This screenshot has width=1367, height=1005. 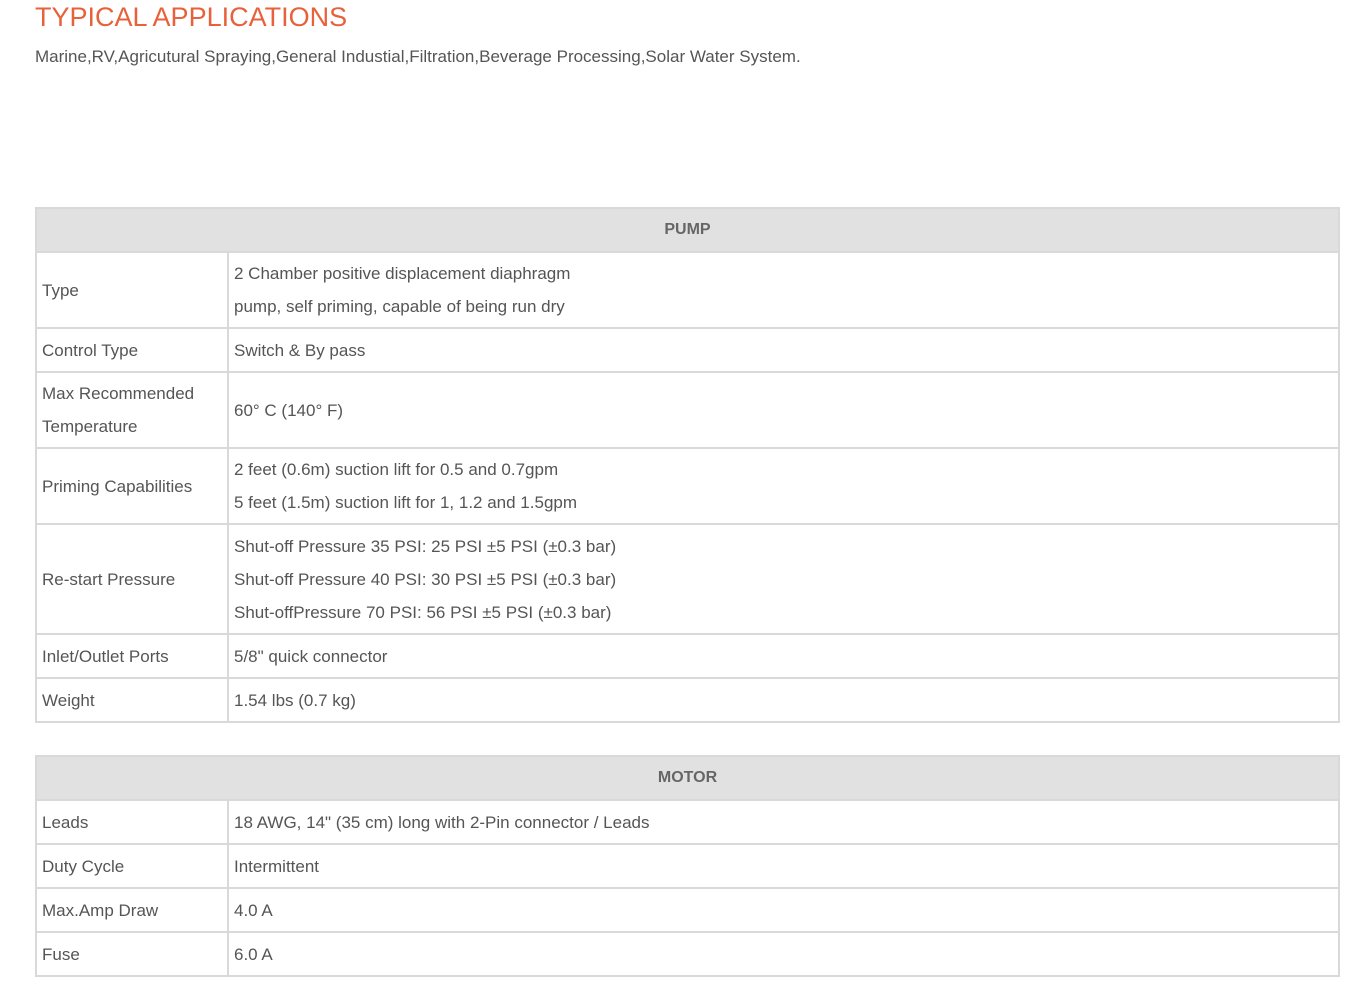 What do you see at coordinates (783, 350) in the screenshot?
I see `row-value-control-type: Switch & By pass` at bounding box center [783, 350].